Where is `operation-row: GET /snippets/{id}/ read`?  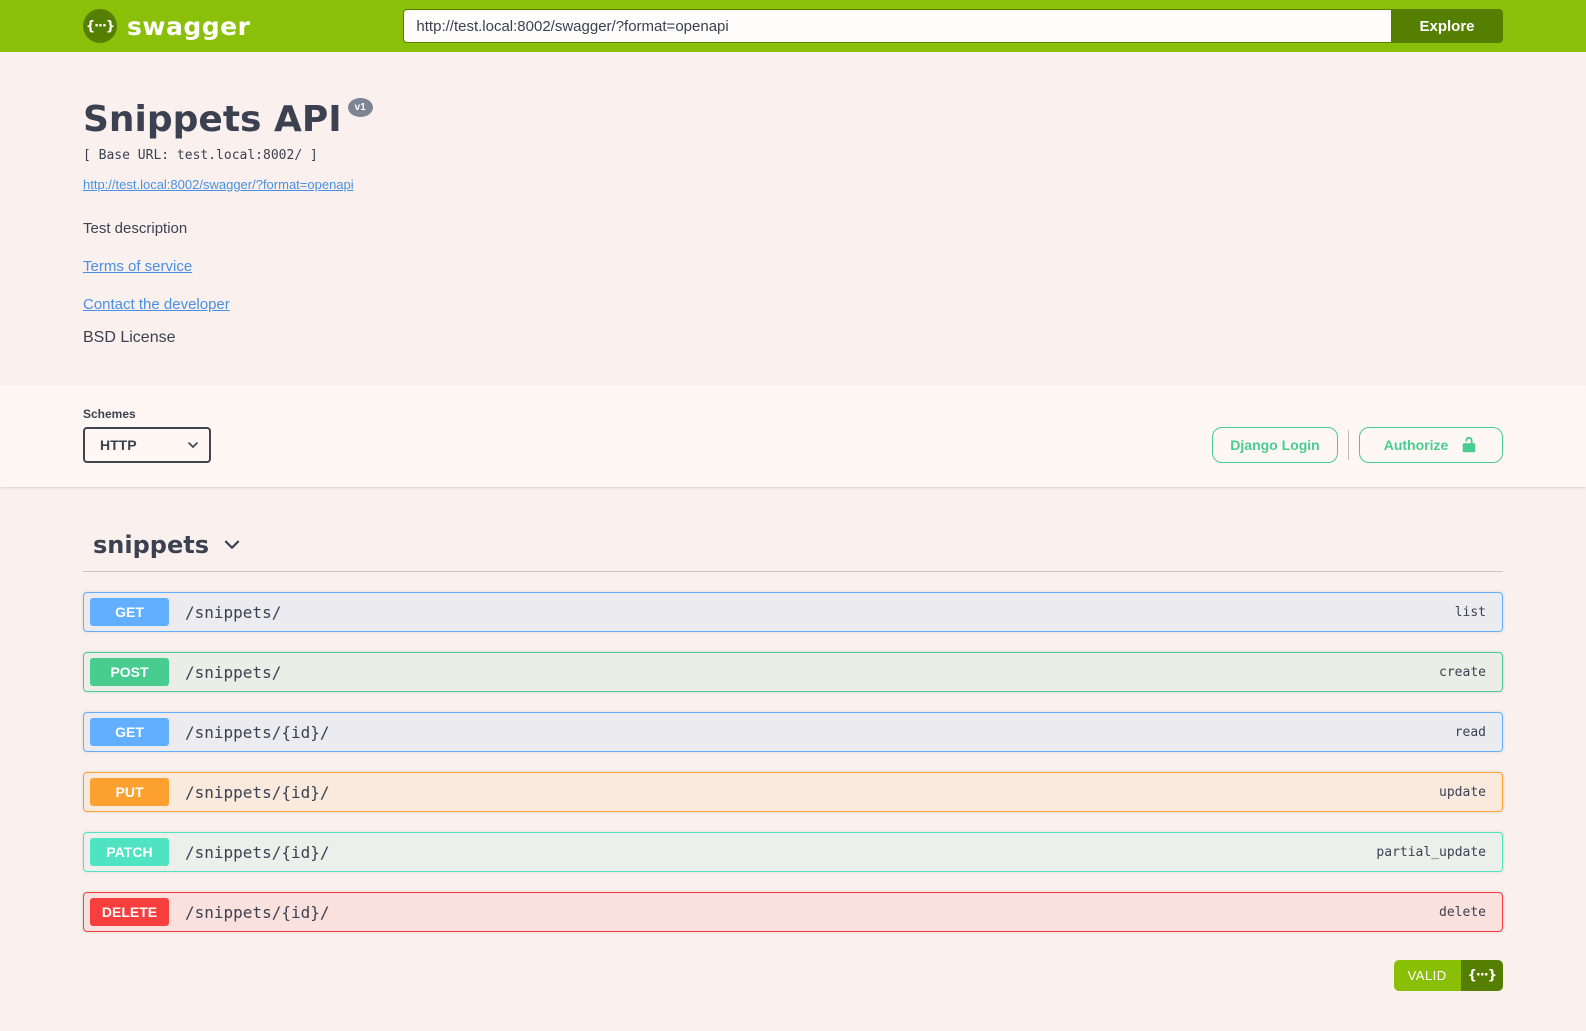 operation-row: GET /snippets/{id}/ read is located at coordinates (793, 732).